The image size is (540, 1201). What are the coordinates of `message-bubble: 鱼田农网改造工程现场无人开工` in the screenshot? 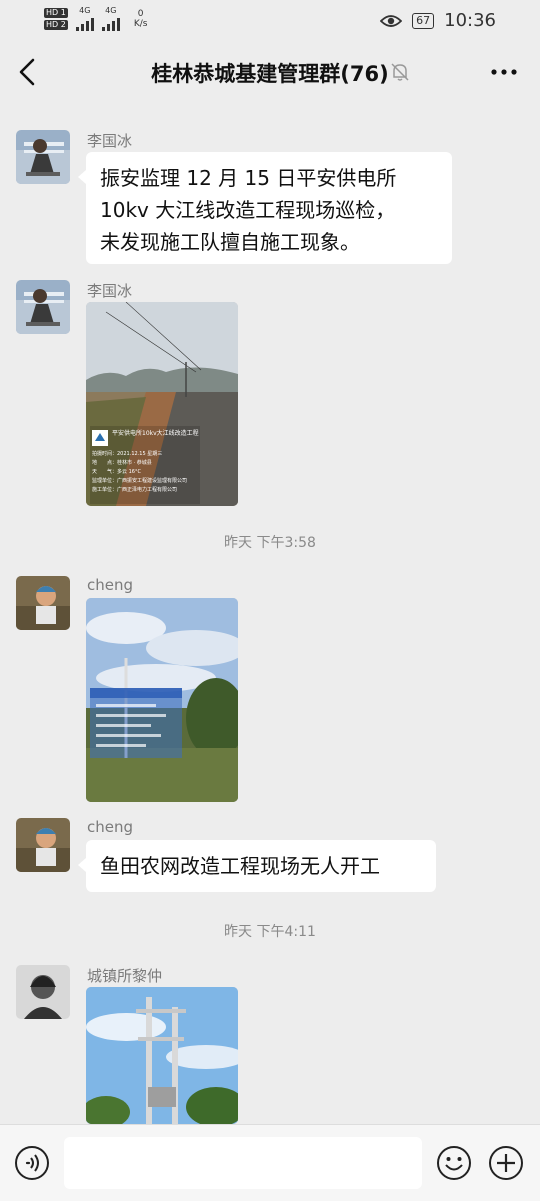 It's located at (257, 866).